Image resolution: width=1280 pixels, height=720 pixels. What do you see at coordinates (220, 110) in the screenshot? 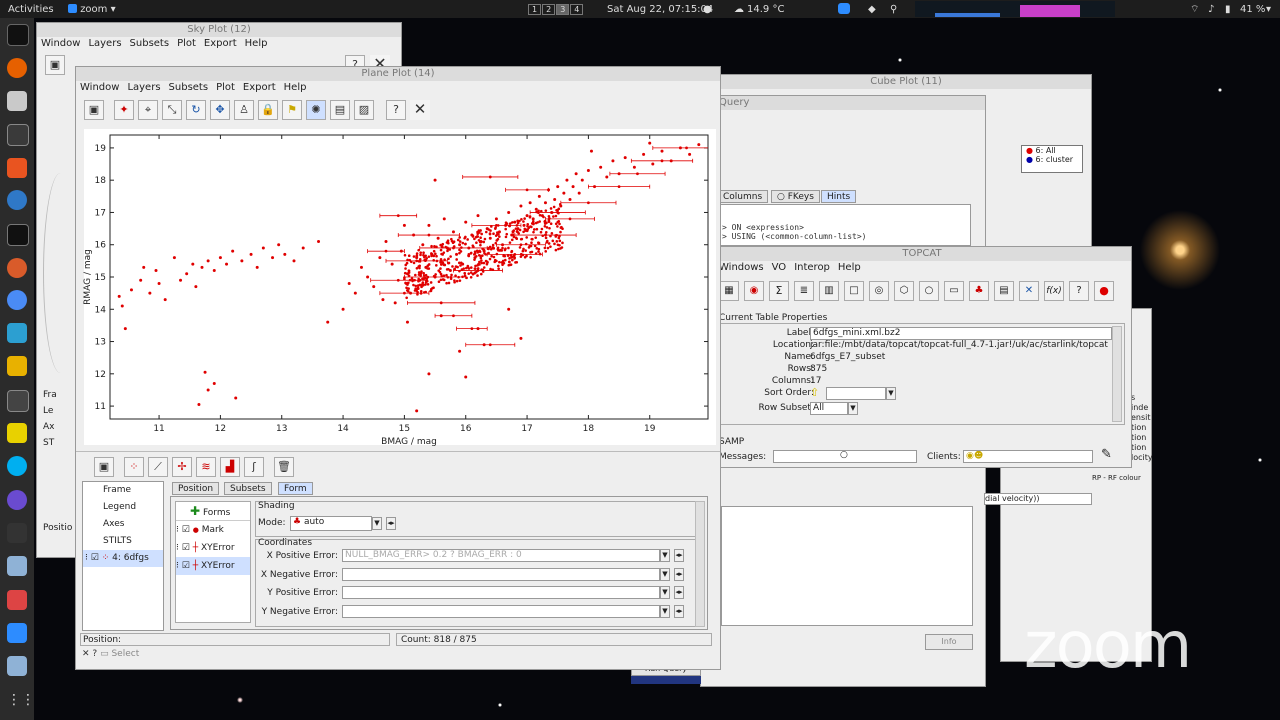
I see `navigate-icon: ✥` at bounding box center [220, 110].